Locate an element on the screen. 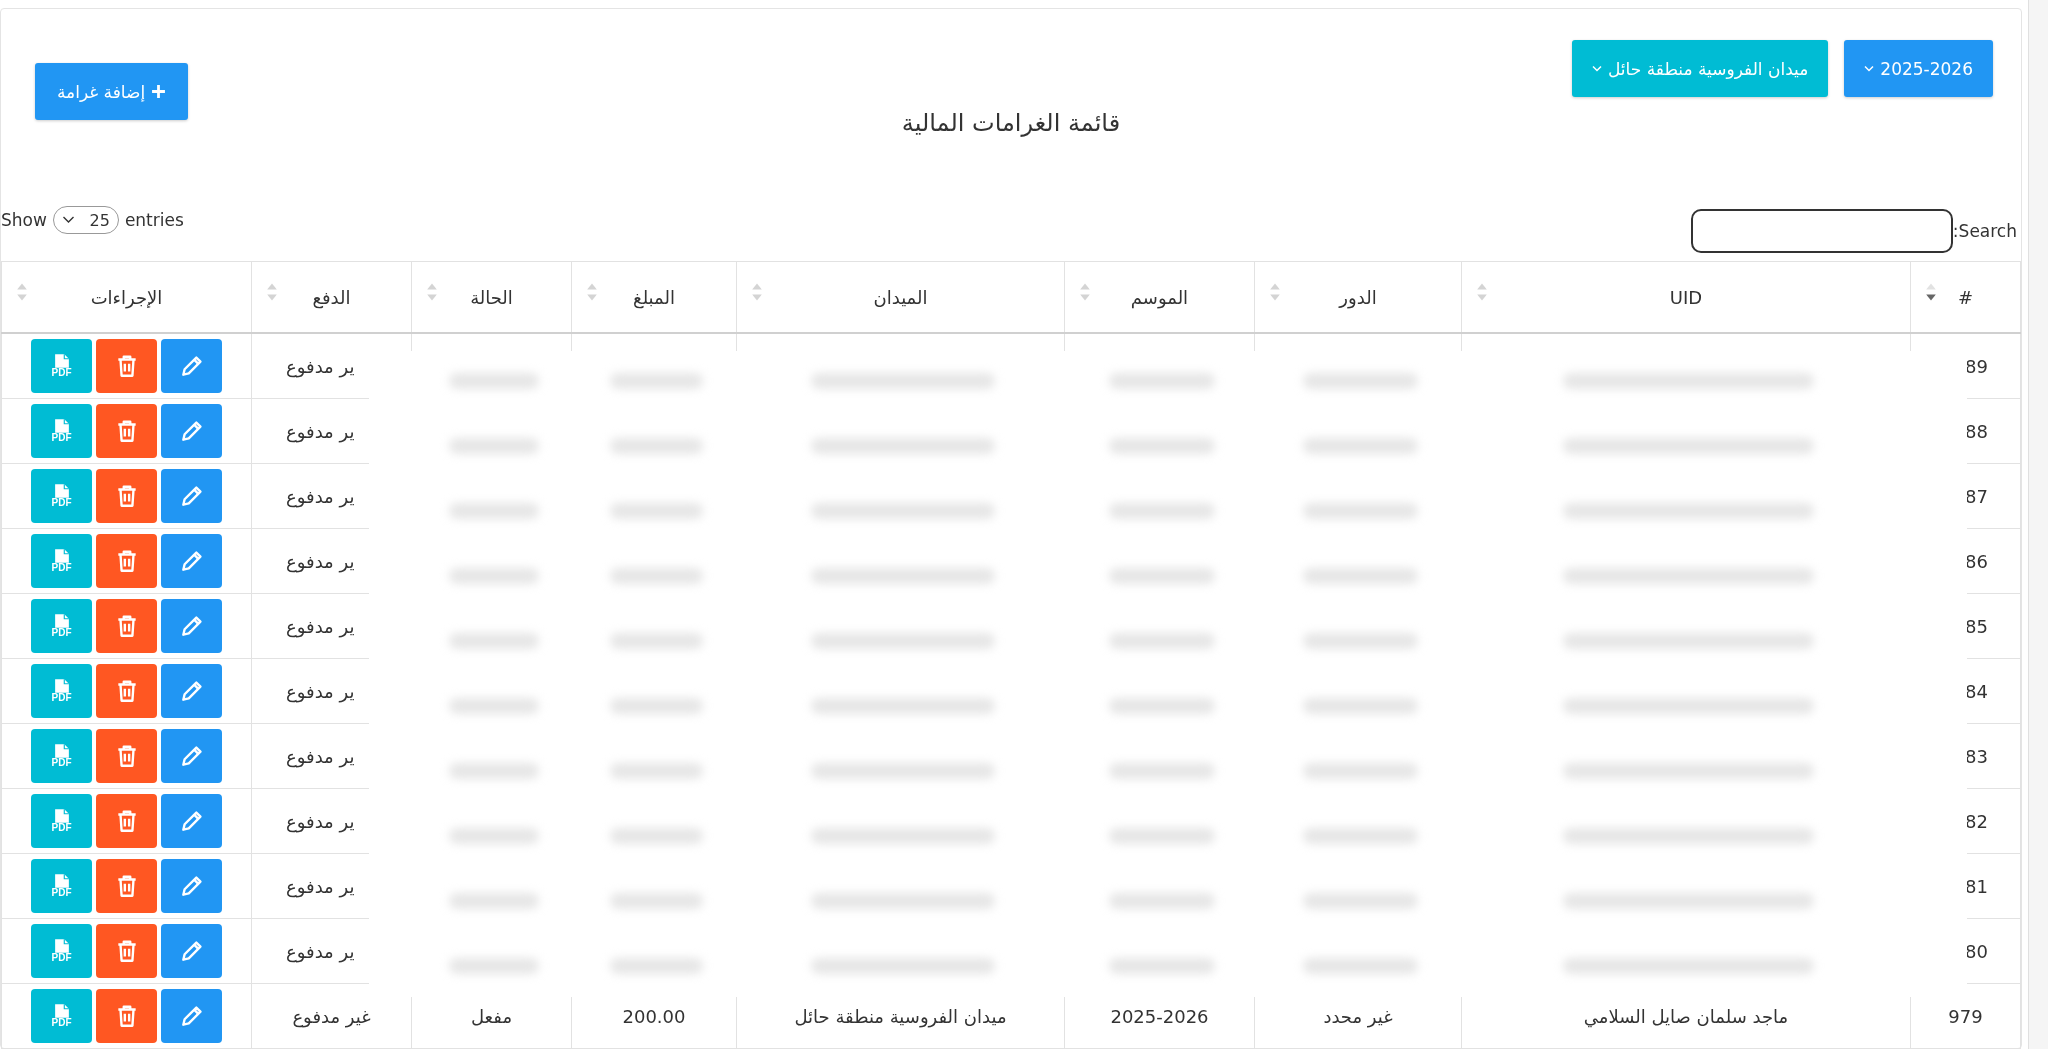 Image resolution: width=2048 pixels, height=1049 pixels. search-field is located at coordinates (1821, 231).